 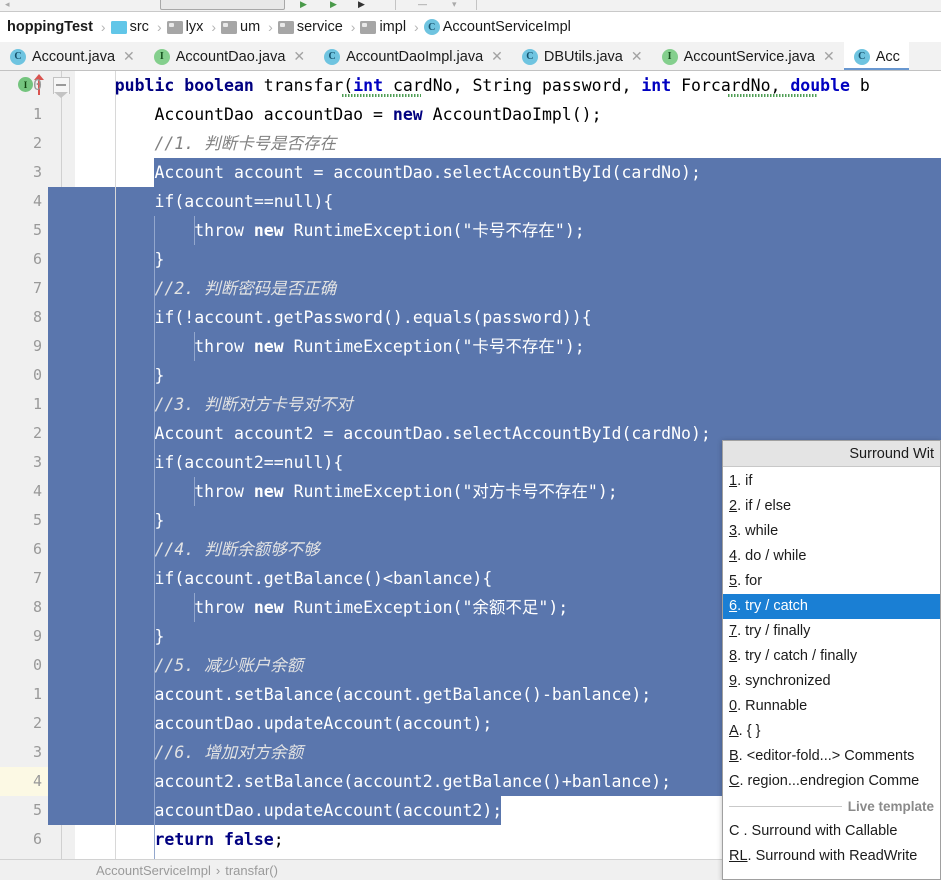 What do you see at coordinates (733, 481) in the screenshot?
I see `popup-item-mnemonic: 1` at bounding box center [733, 481].